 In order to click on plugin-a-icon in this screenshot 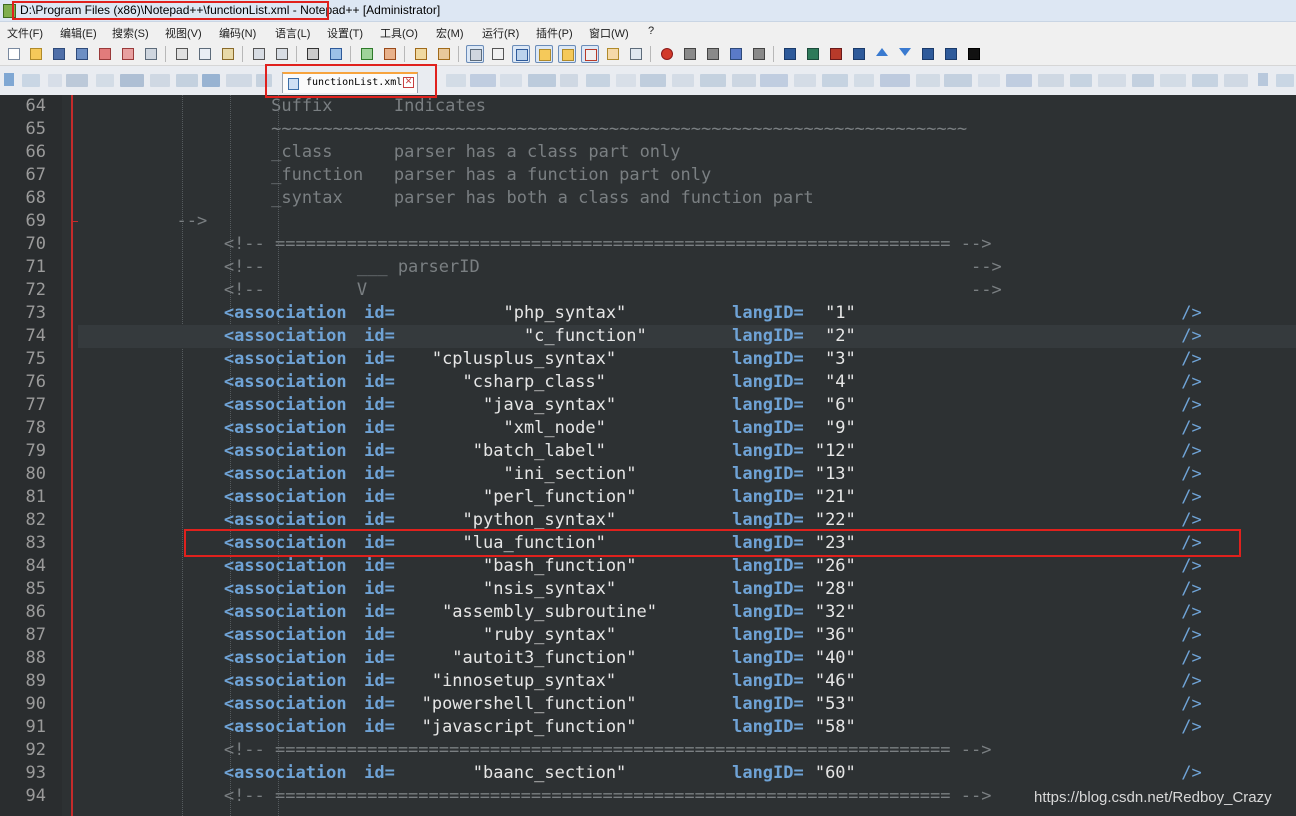, I will do `click(790, 54)`.